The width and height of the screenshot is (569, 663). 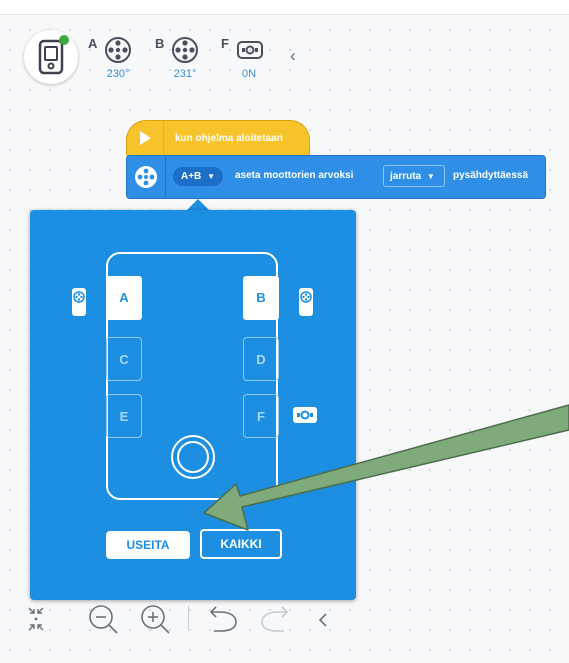 I want to click on motor-block-text: aseta moottorien arvoksi, so click(x=294, y=175).